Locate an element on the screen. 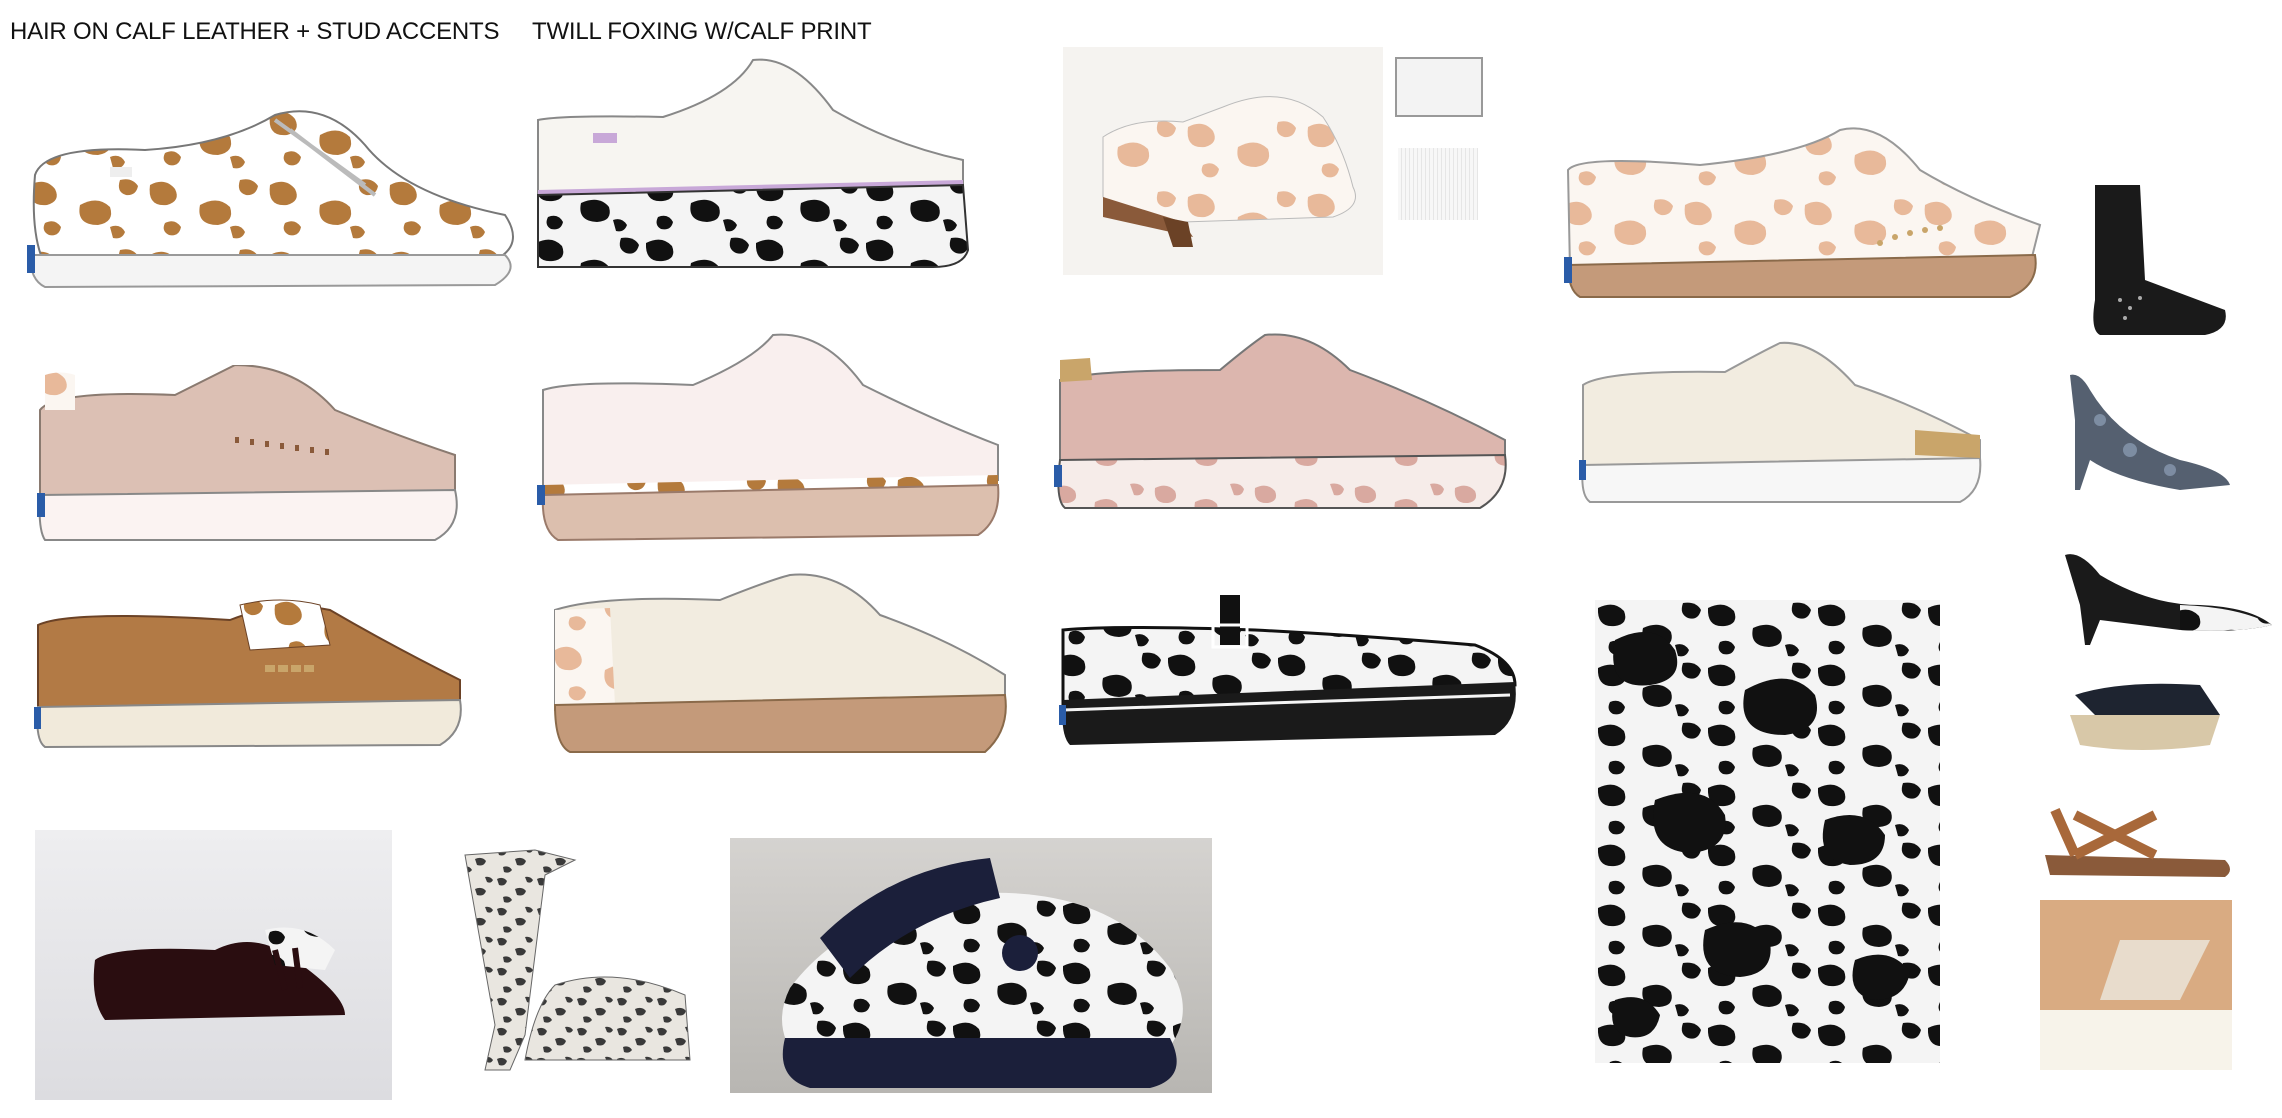 This screenshot has width=2282, height=1118. loafer-caramel-cow-strap is located at coordinates (247, 672).